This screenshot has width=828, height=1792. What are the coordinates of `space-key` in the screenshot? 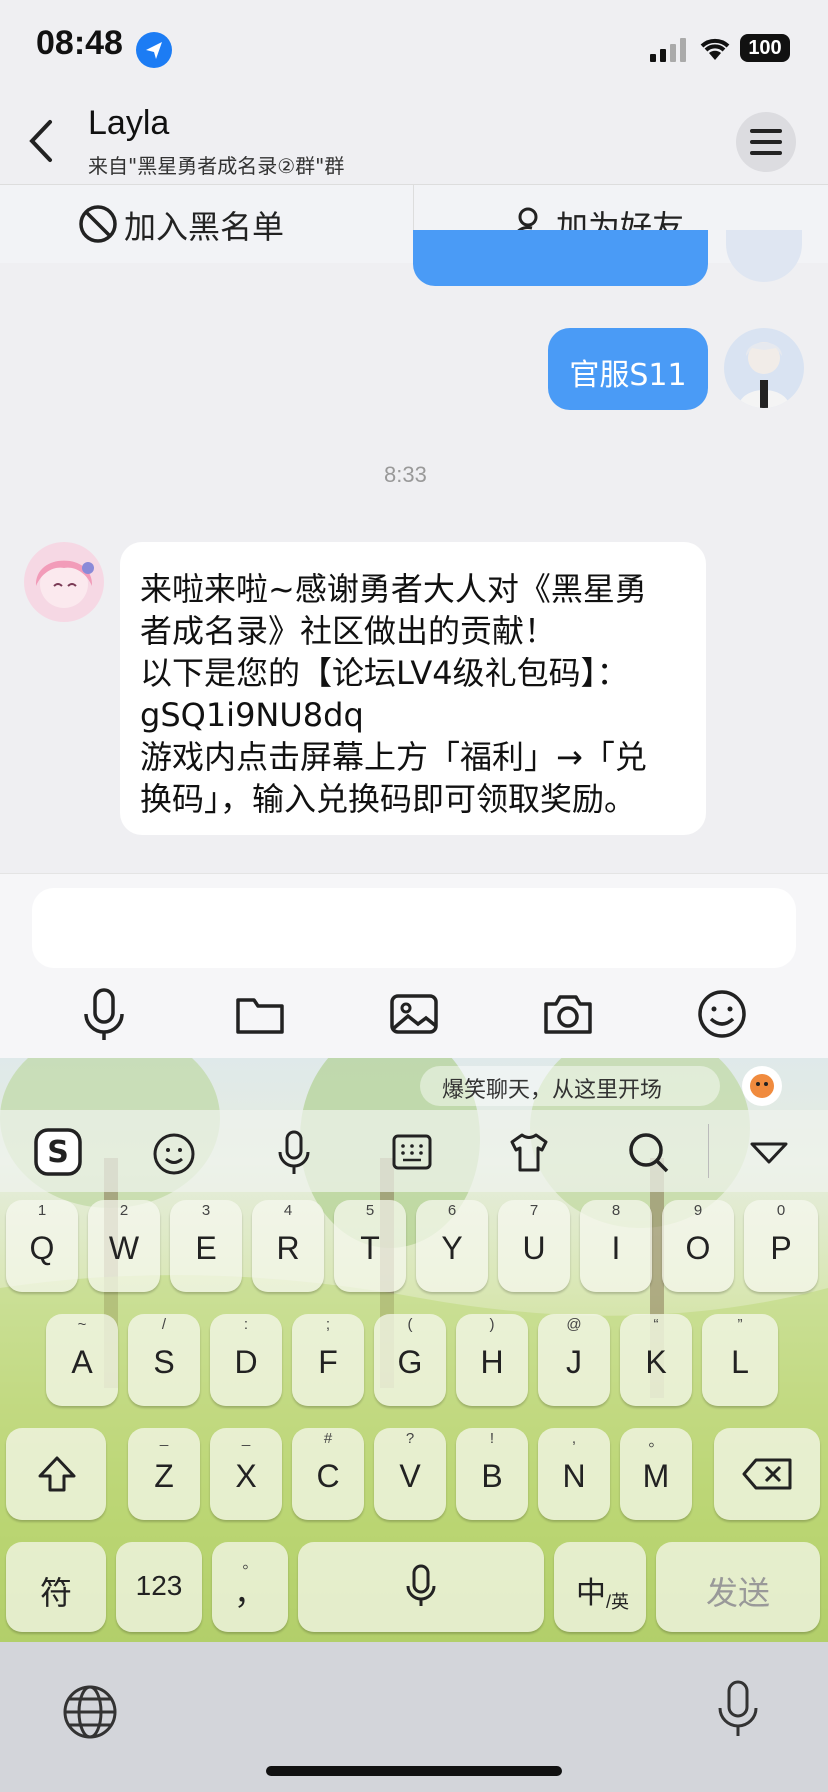 It's located at (421, 1587).